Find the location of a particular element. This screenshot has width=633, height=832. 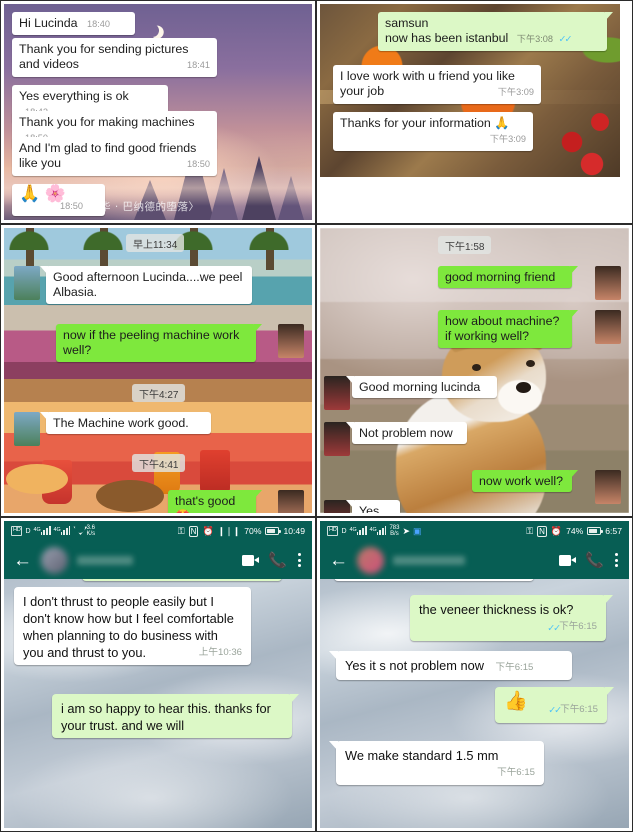

message-bubble: now if the peeling machine work well? is located at coordinates (159, 343).